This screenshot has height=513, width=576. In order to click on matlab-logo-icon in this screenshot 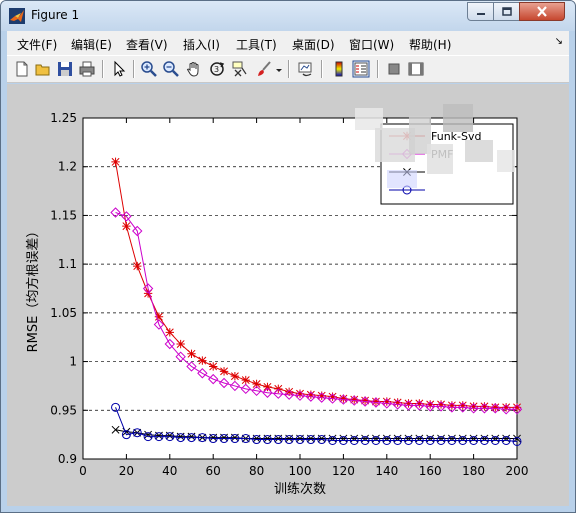, I will do `click(17, 16)`.